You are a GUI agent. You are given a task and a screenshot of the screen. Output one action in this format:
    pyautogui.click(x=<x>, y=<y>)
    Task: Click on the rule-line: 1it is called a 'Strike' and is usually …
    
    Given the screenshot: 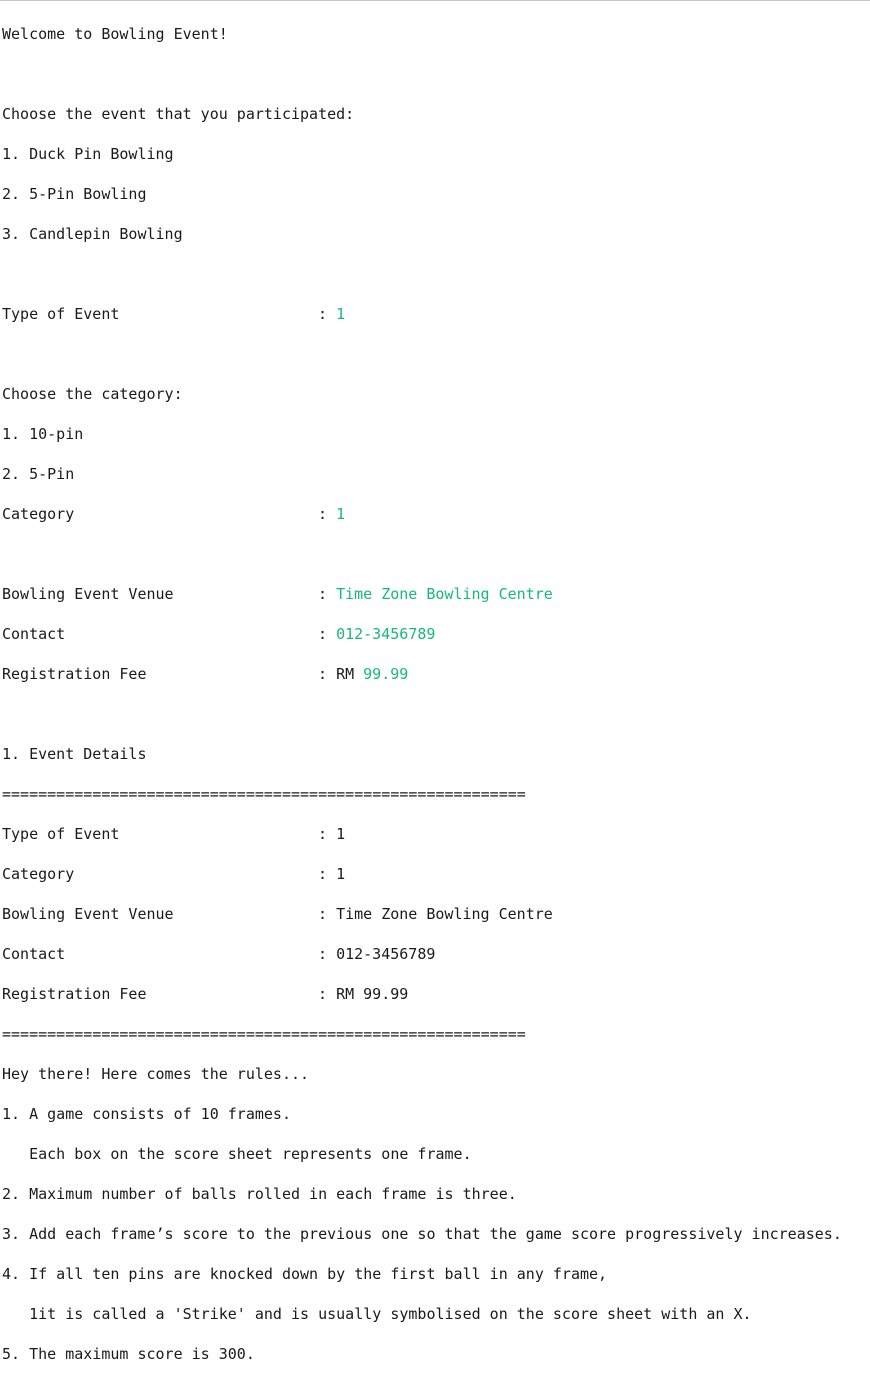 What is the action you would take?
    pyautogui.click(x=377, y=1314)
    